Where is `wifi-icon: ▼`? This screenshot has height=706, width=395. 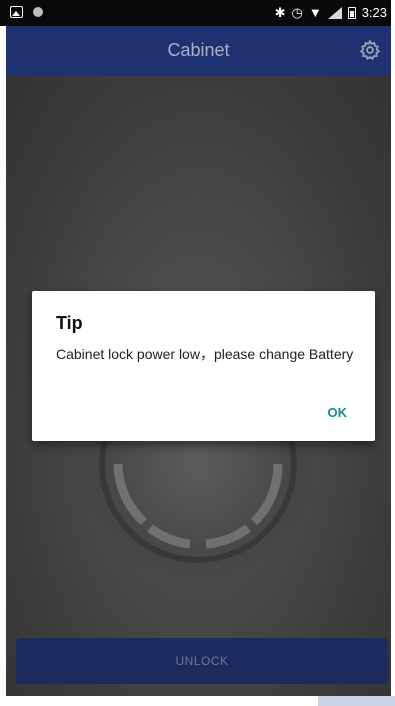
wifi-icon: ▼ is located at coordinates (315, 12).